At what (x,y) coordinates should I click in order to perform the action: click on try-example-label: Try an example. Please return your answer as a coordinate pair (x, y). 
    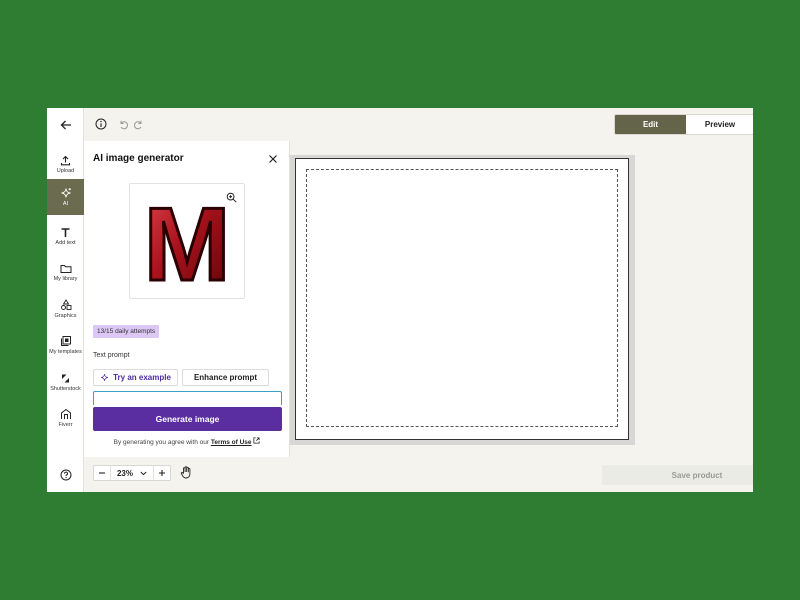
    Looking at the image, I should click on (142, 377).